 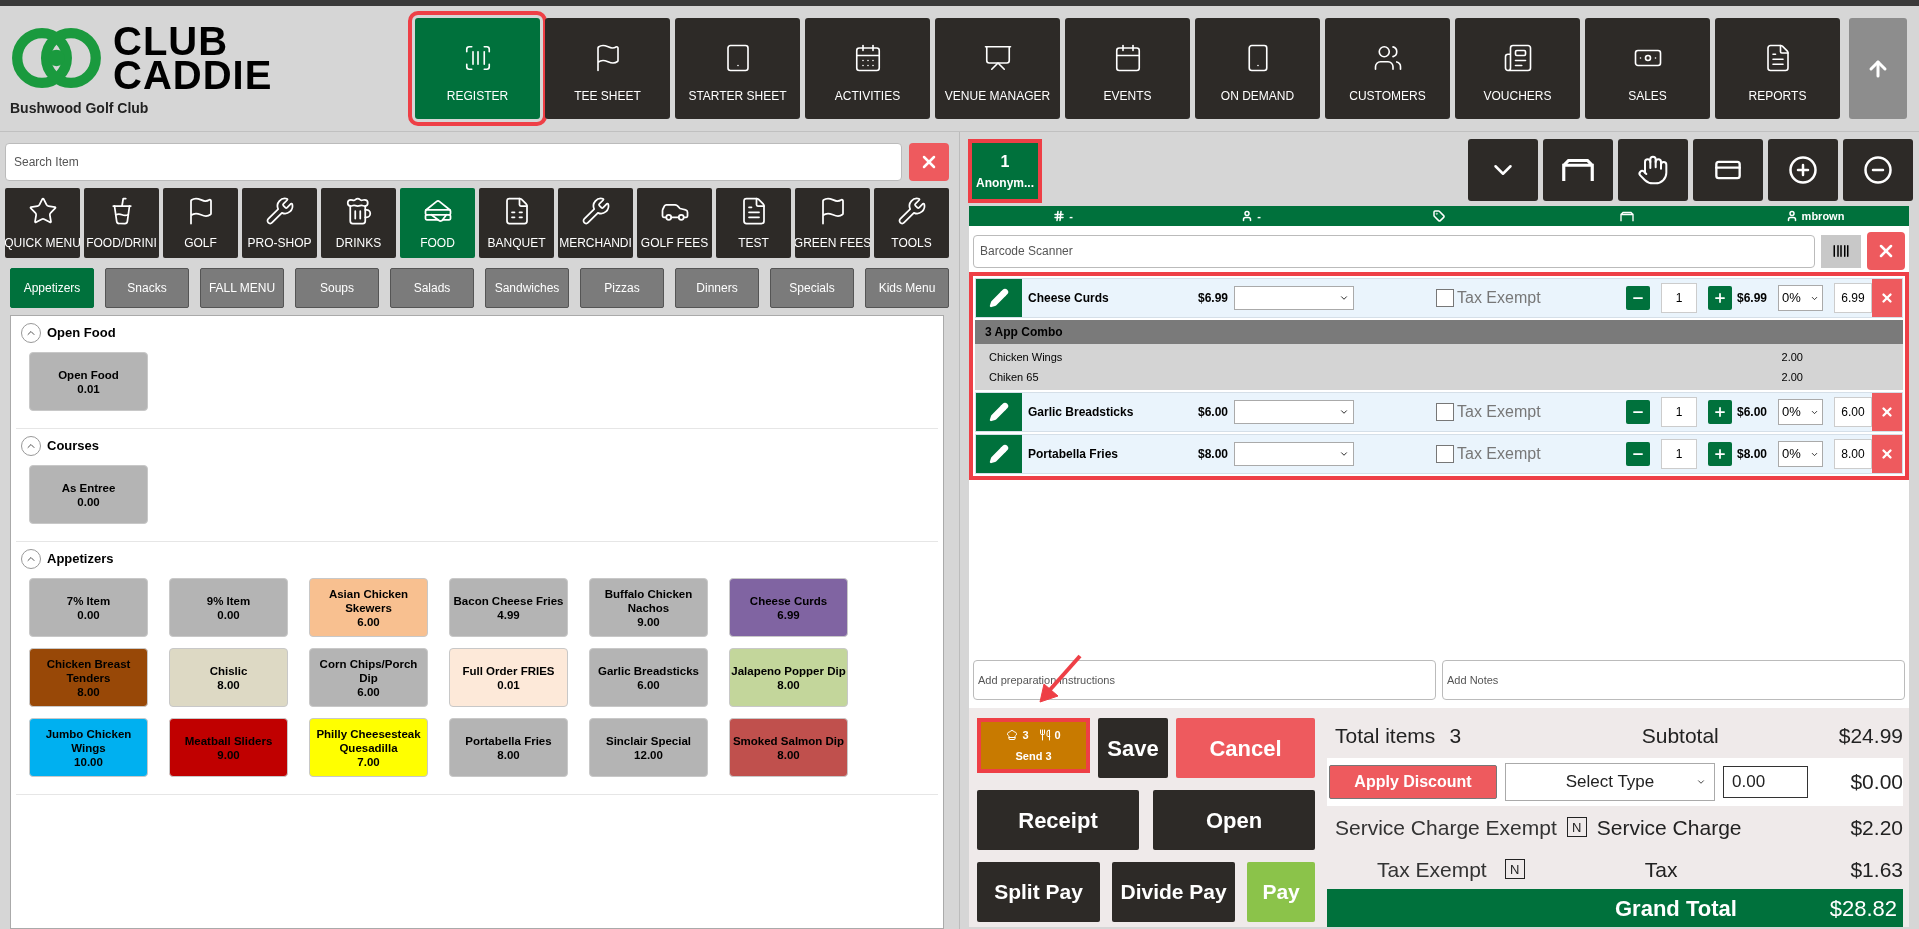 What do you see at coordinates (1853, 412) in the screenshot?
I see `amount-field: 6.00` at bounding box center [1853, 412].